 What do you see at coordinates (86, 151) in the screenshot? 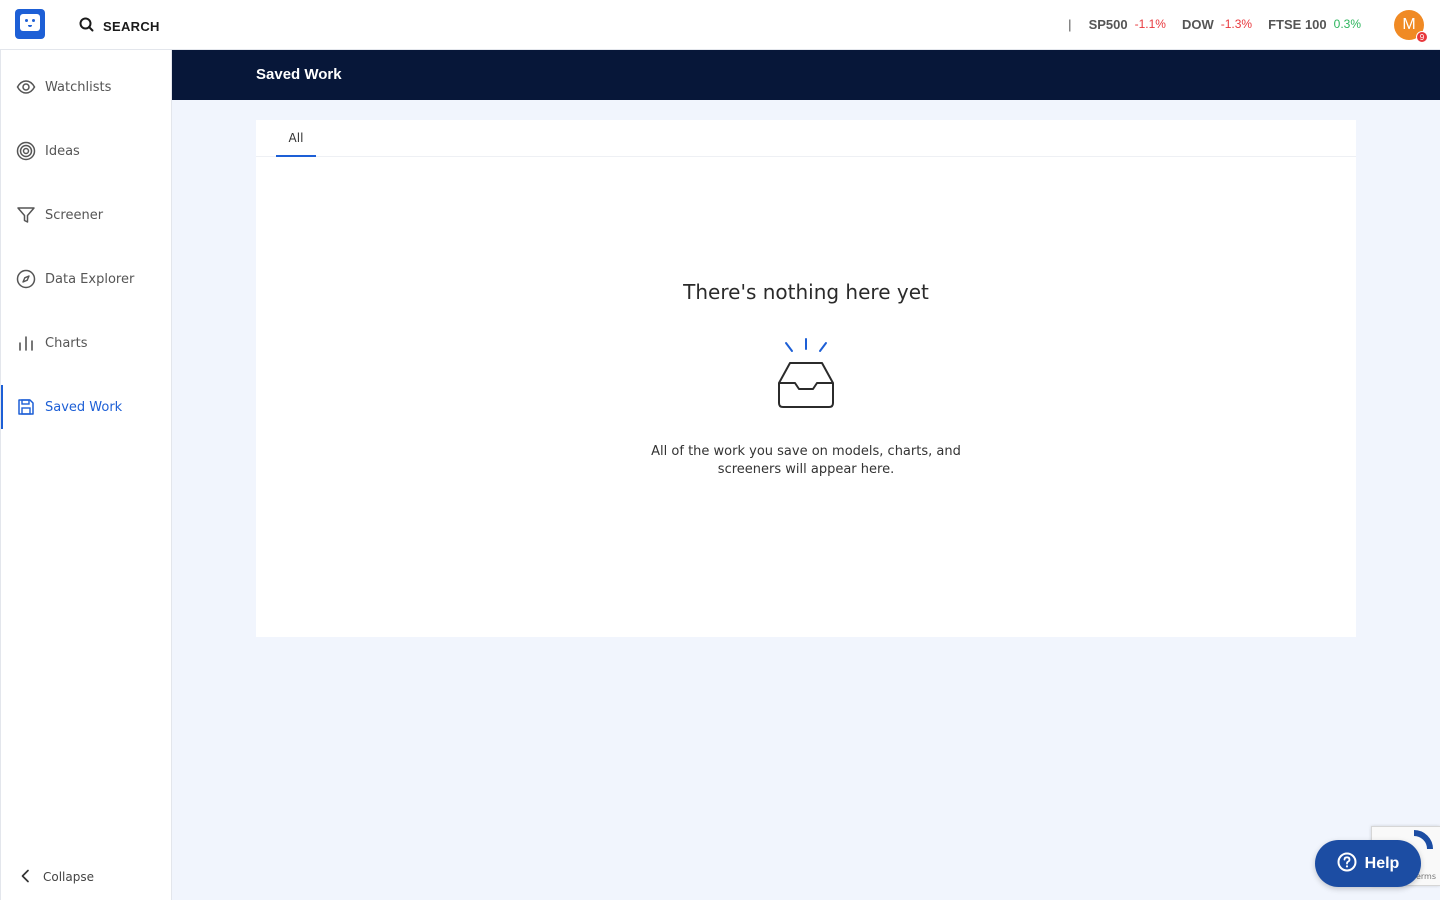
I see `sidebar-item-ideas: Ideas` at bounding box center [86, 151].